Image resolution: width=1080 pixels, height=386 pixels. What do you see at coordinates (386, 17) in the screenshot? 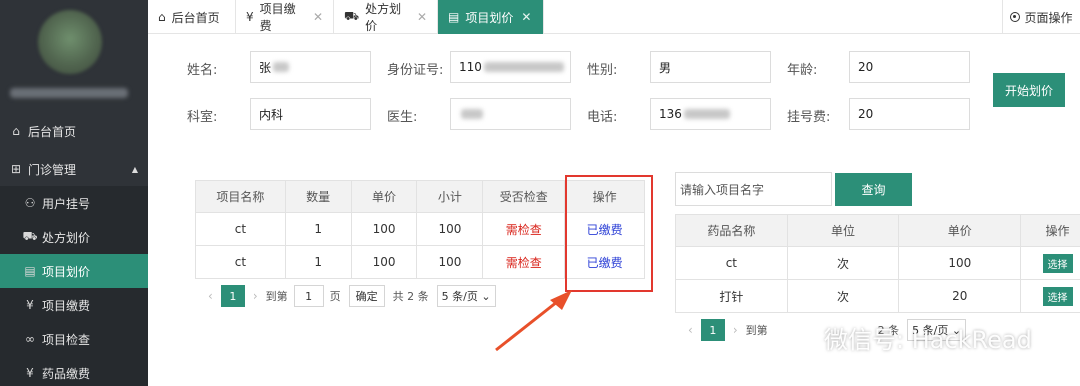
I see `tab-prescription-pricing: ⛟ 处方划价 ✕` at bounding box center [386, 17].